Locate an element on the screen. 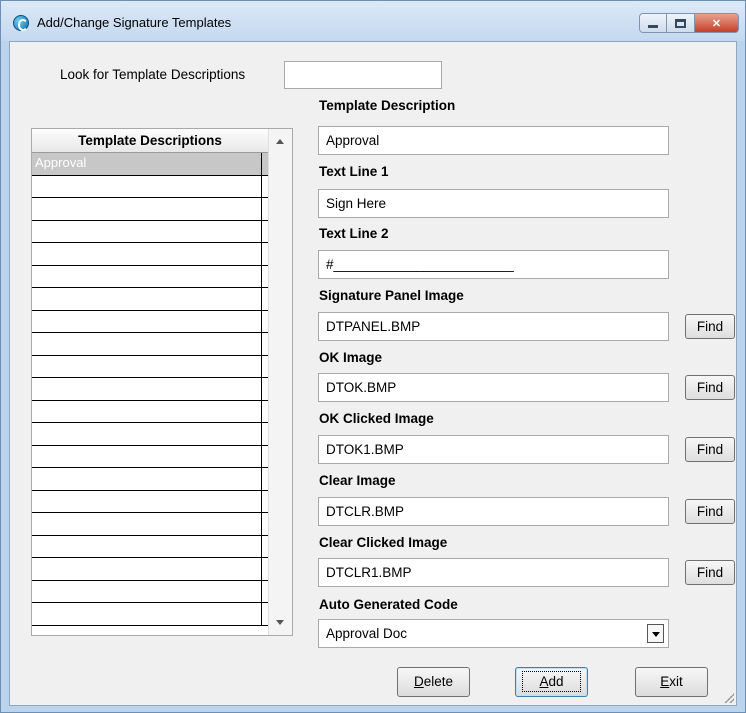 Image resolution: width=746 pixels, height=713 pixels. find-clear-clicked-image-button: Find is located at coordinates (710, 572).